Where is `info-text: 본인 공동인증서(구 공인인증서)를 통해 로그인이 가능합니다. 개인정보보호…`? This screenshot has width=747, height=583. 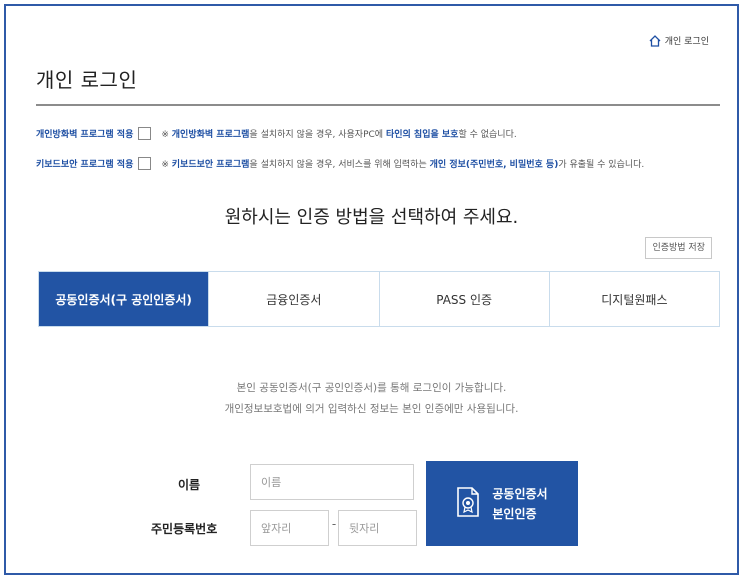
info-text: 본인 공동인증서(구 공인인증서)를 통해 로그인이 가능합니다. 개인정보보호… is located at coordinates (371, 399).